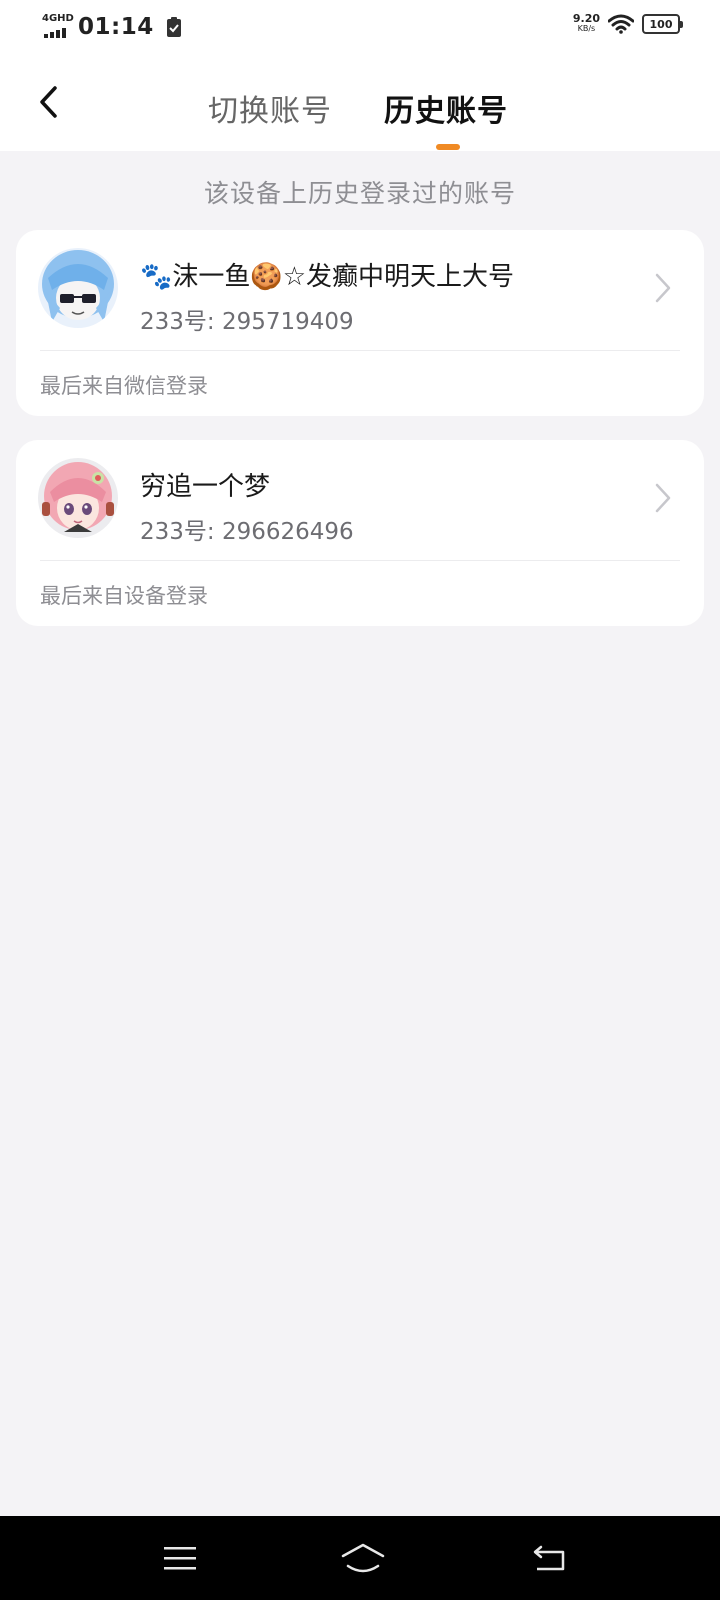  I want to click on account-name: 穷追一个梦, so click(205, 487).